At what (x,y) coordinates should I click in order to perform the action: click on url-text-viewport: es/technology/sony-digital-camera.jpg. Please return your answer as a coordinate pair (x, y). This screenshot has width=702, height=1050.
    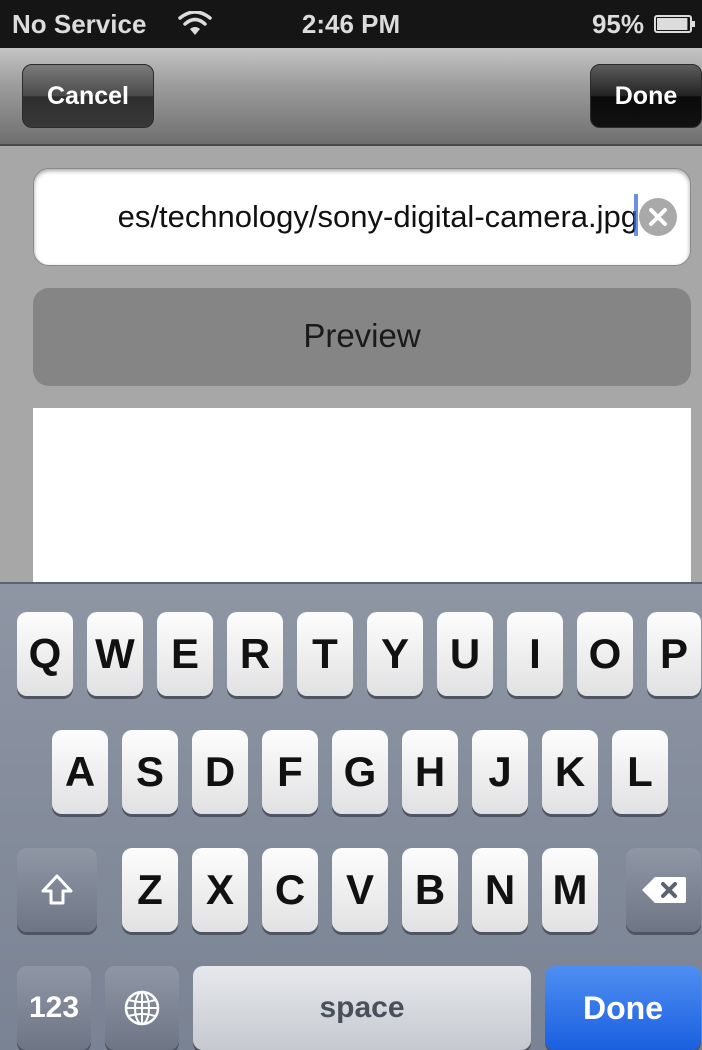
    Looking at the image, I should click on (339, 217).